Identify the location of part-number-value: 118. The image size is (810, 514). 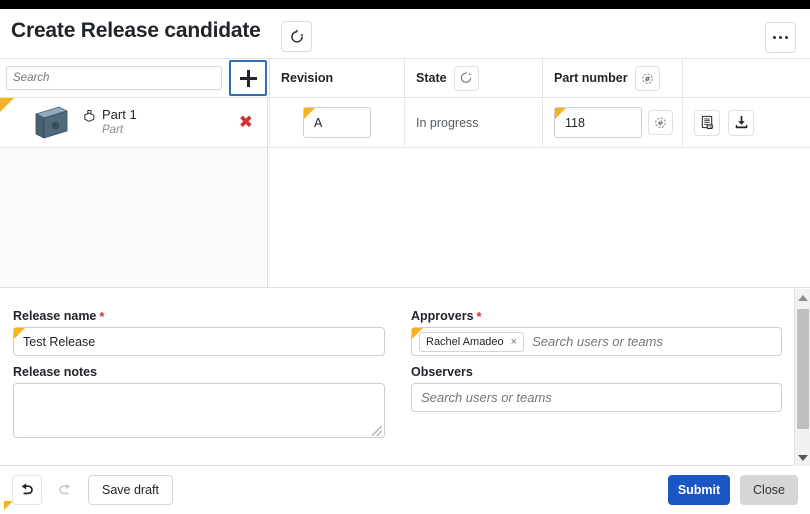
(575, 122).